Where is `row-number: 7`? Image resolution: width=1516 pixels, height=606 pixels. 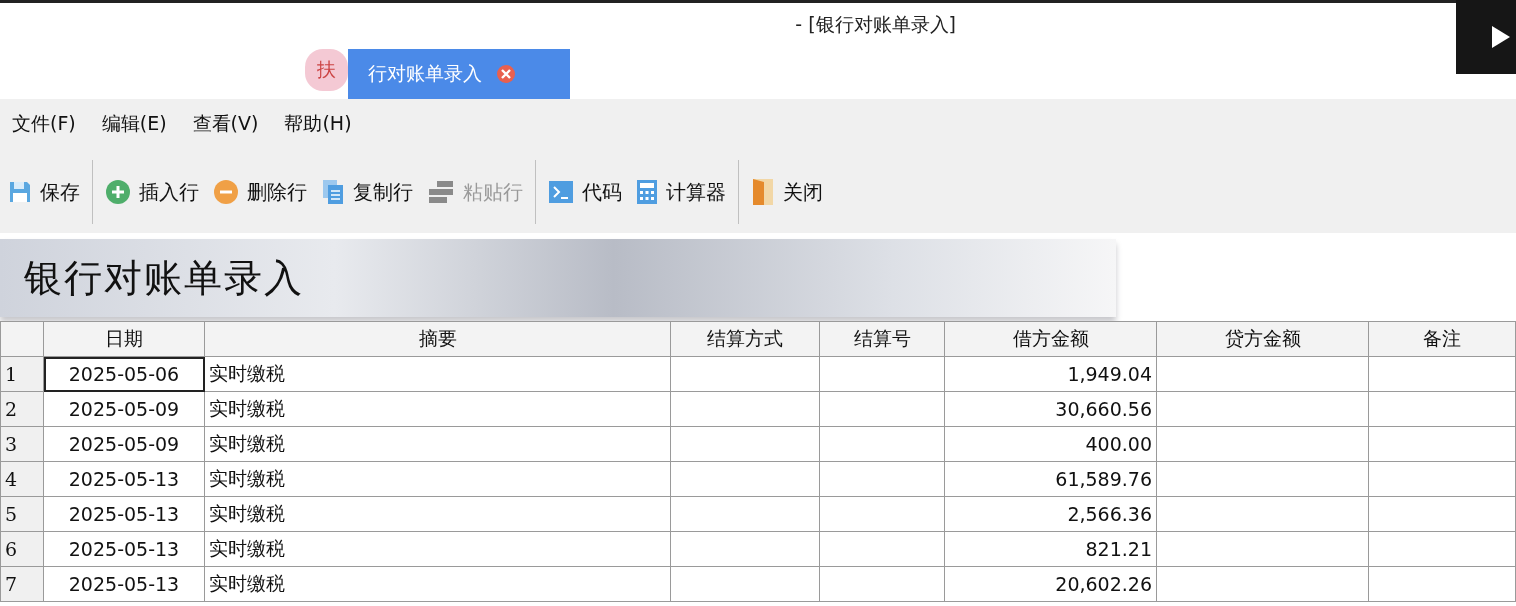 row-number: 7 is located at coordinates (22, 584).